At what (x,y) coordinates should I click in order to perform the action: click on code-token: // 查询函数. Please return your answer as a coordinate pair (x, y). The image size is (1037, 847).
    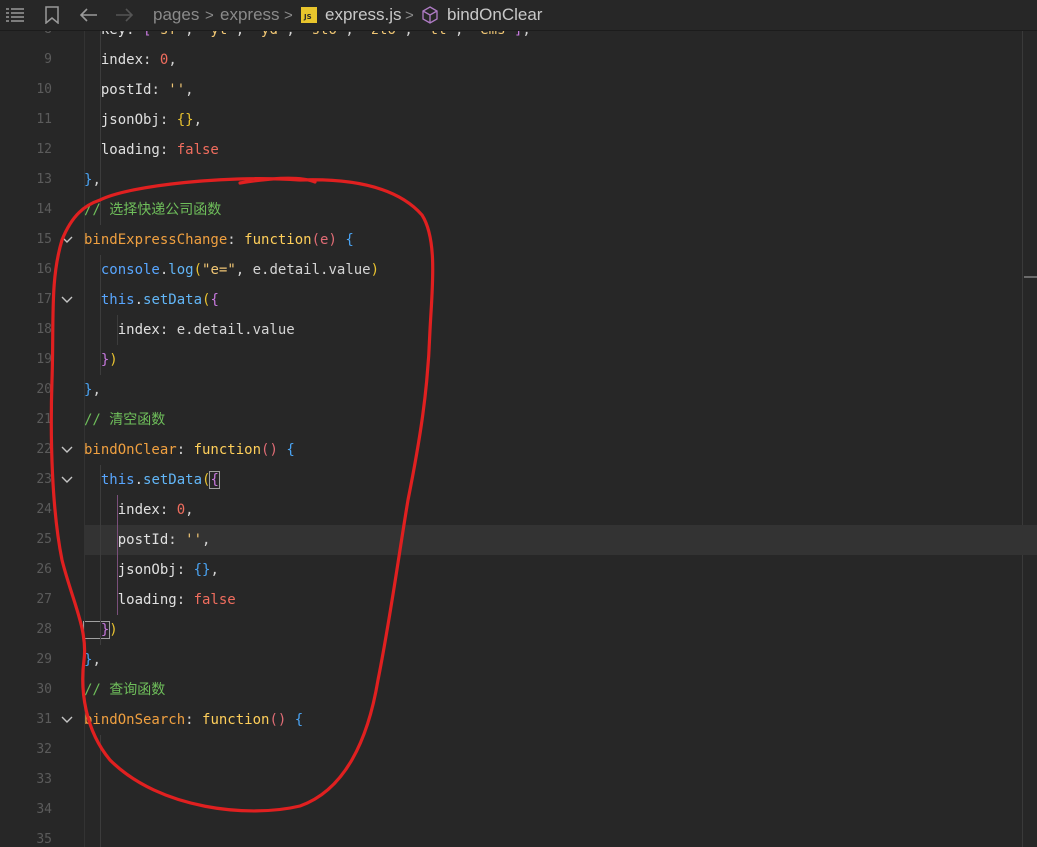
    Looking at the image, I should click on (125, 690).